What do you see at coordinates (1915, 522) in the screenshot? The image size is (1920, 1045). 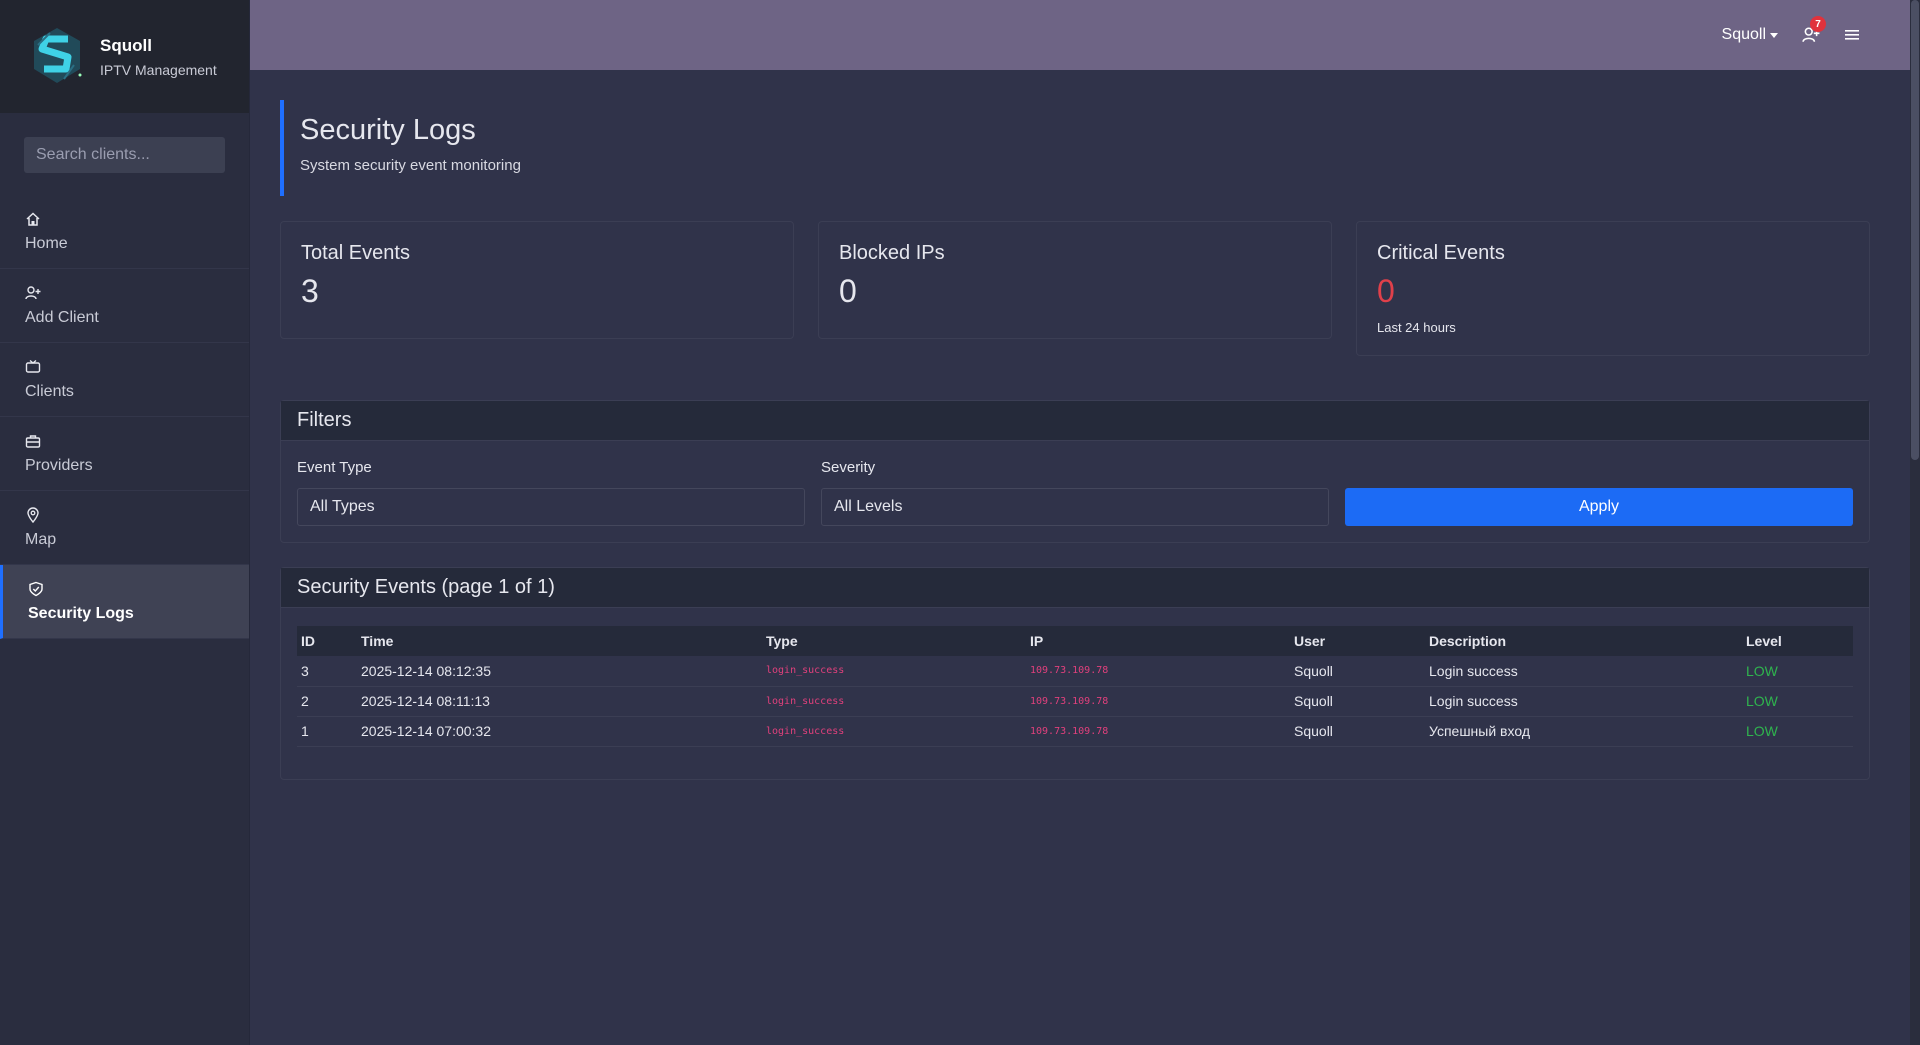 I see `page-scrollbar` at bounding box center [1915, 522].